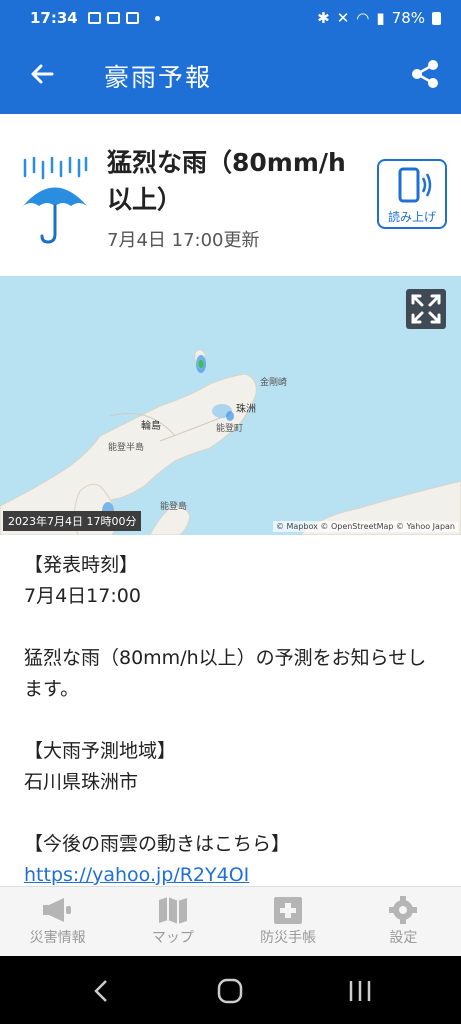 Image resolution: width=461 pixels, height=1024 pixels. What do you see at coordinates (225, 673) in the screenshot?
I see `alert-message: 猛烈な雨（80mm/h以上）の予測をお知らせします。` at bounding box center [225, 673].